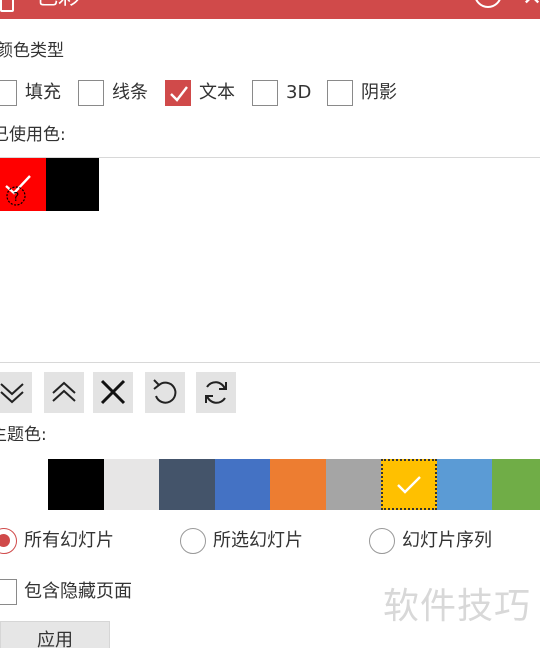 Image resolution: width=540 pixels, height=648 pixels. I want to click on title-bar: 色彩 ✕, so click(270, 9).